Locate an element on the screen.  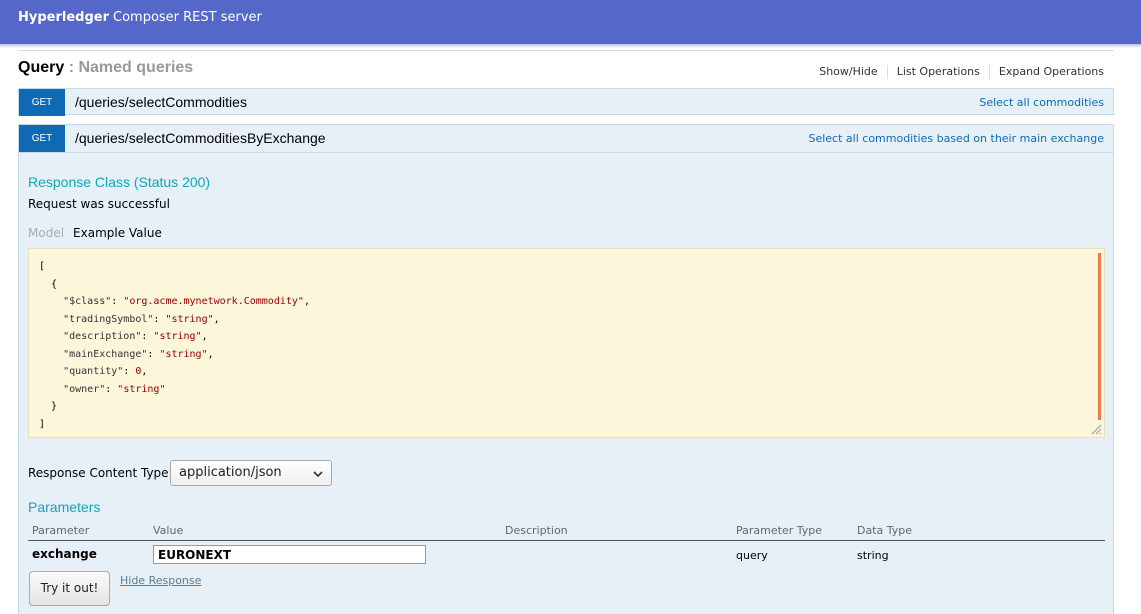
show-hide-link: Show/Hide is located at coordinates (848, 72).